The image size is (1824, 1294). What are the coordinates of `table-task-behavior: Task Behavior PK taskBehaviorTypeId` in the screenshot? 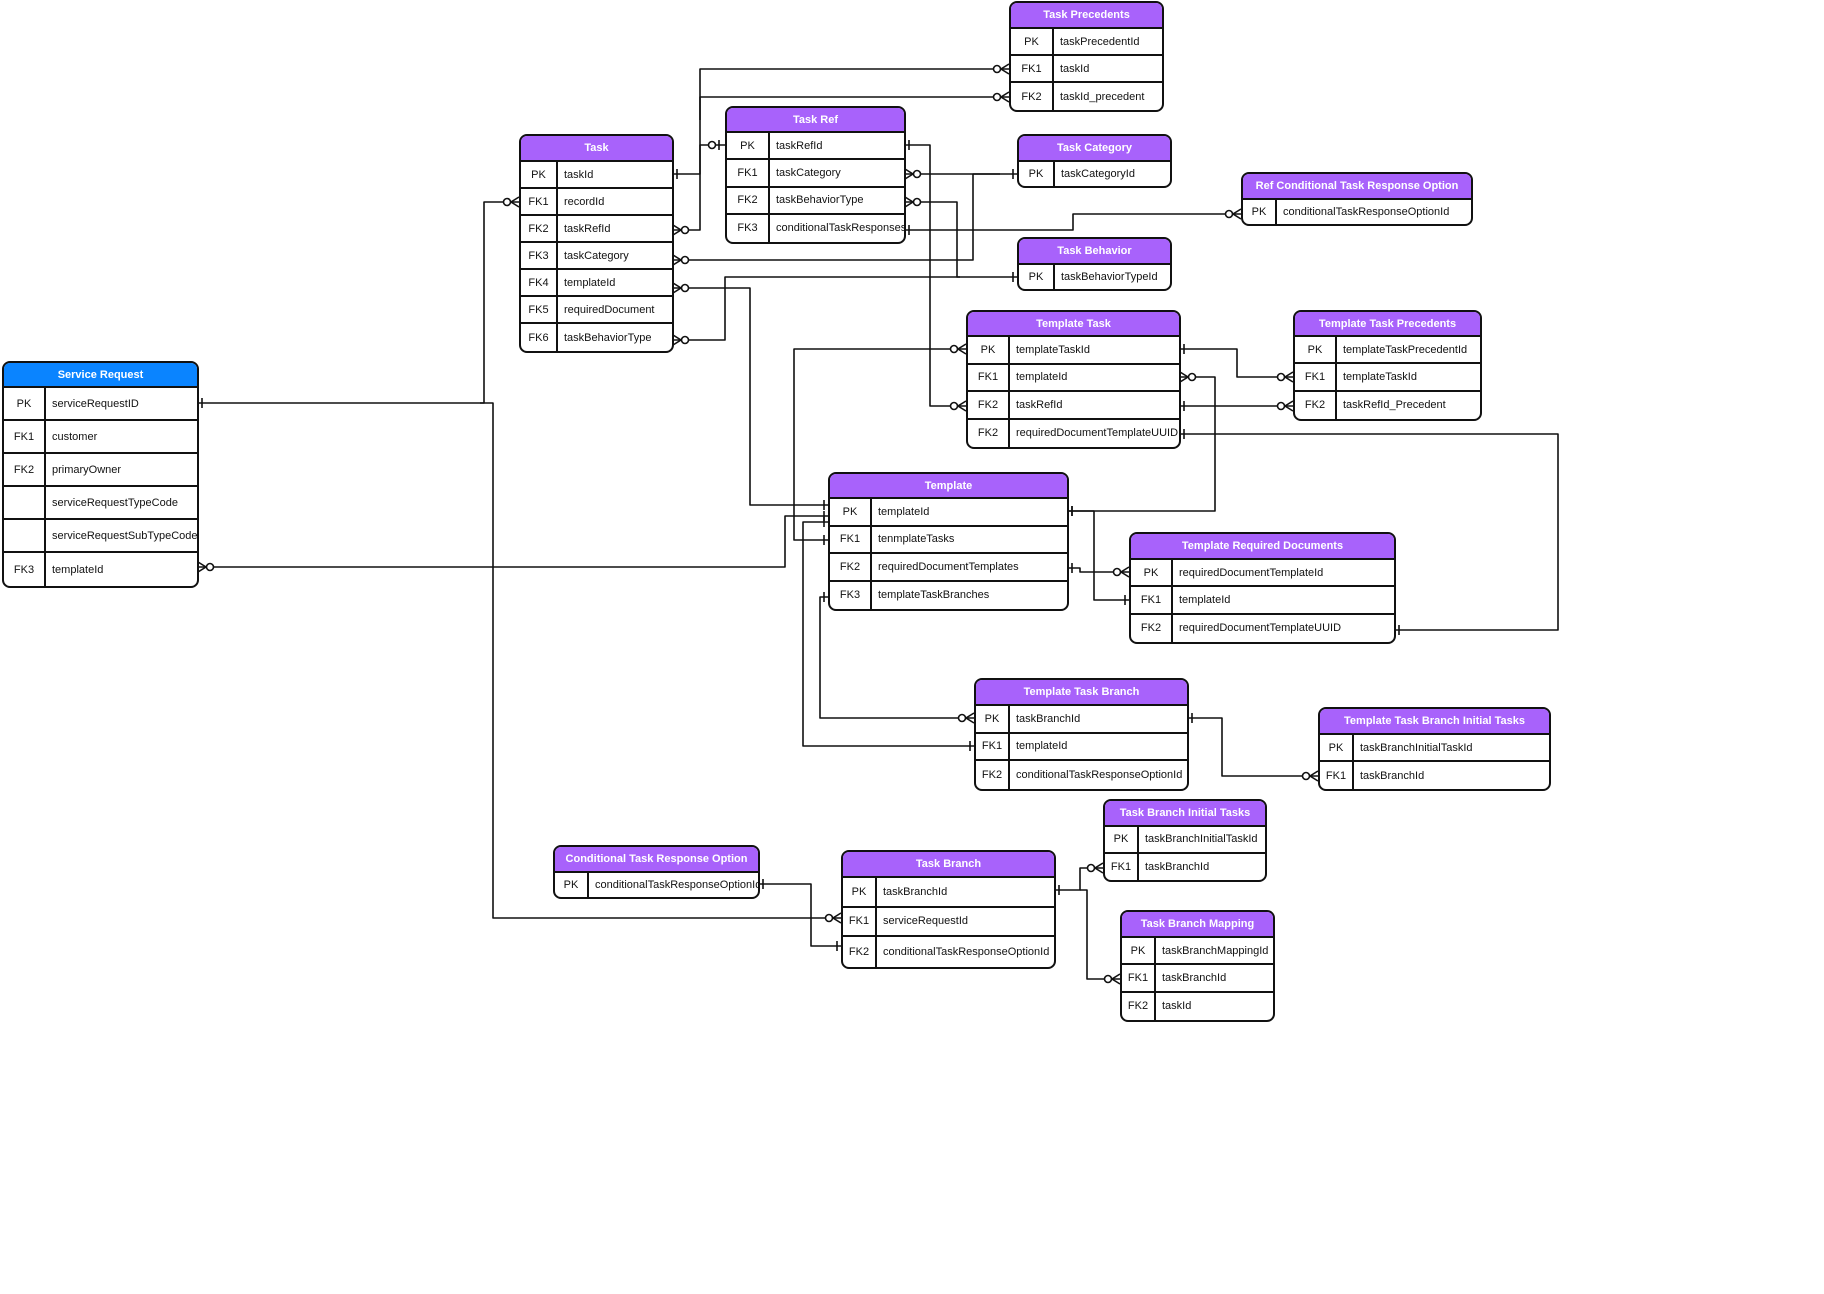 It's located at (1094, 264).